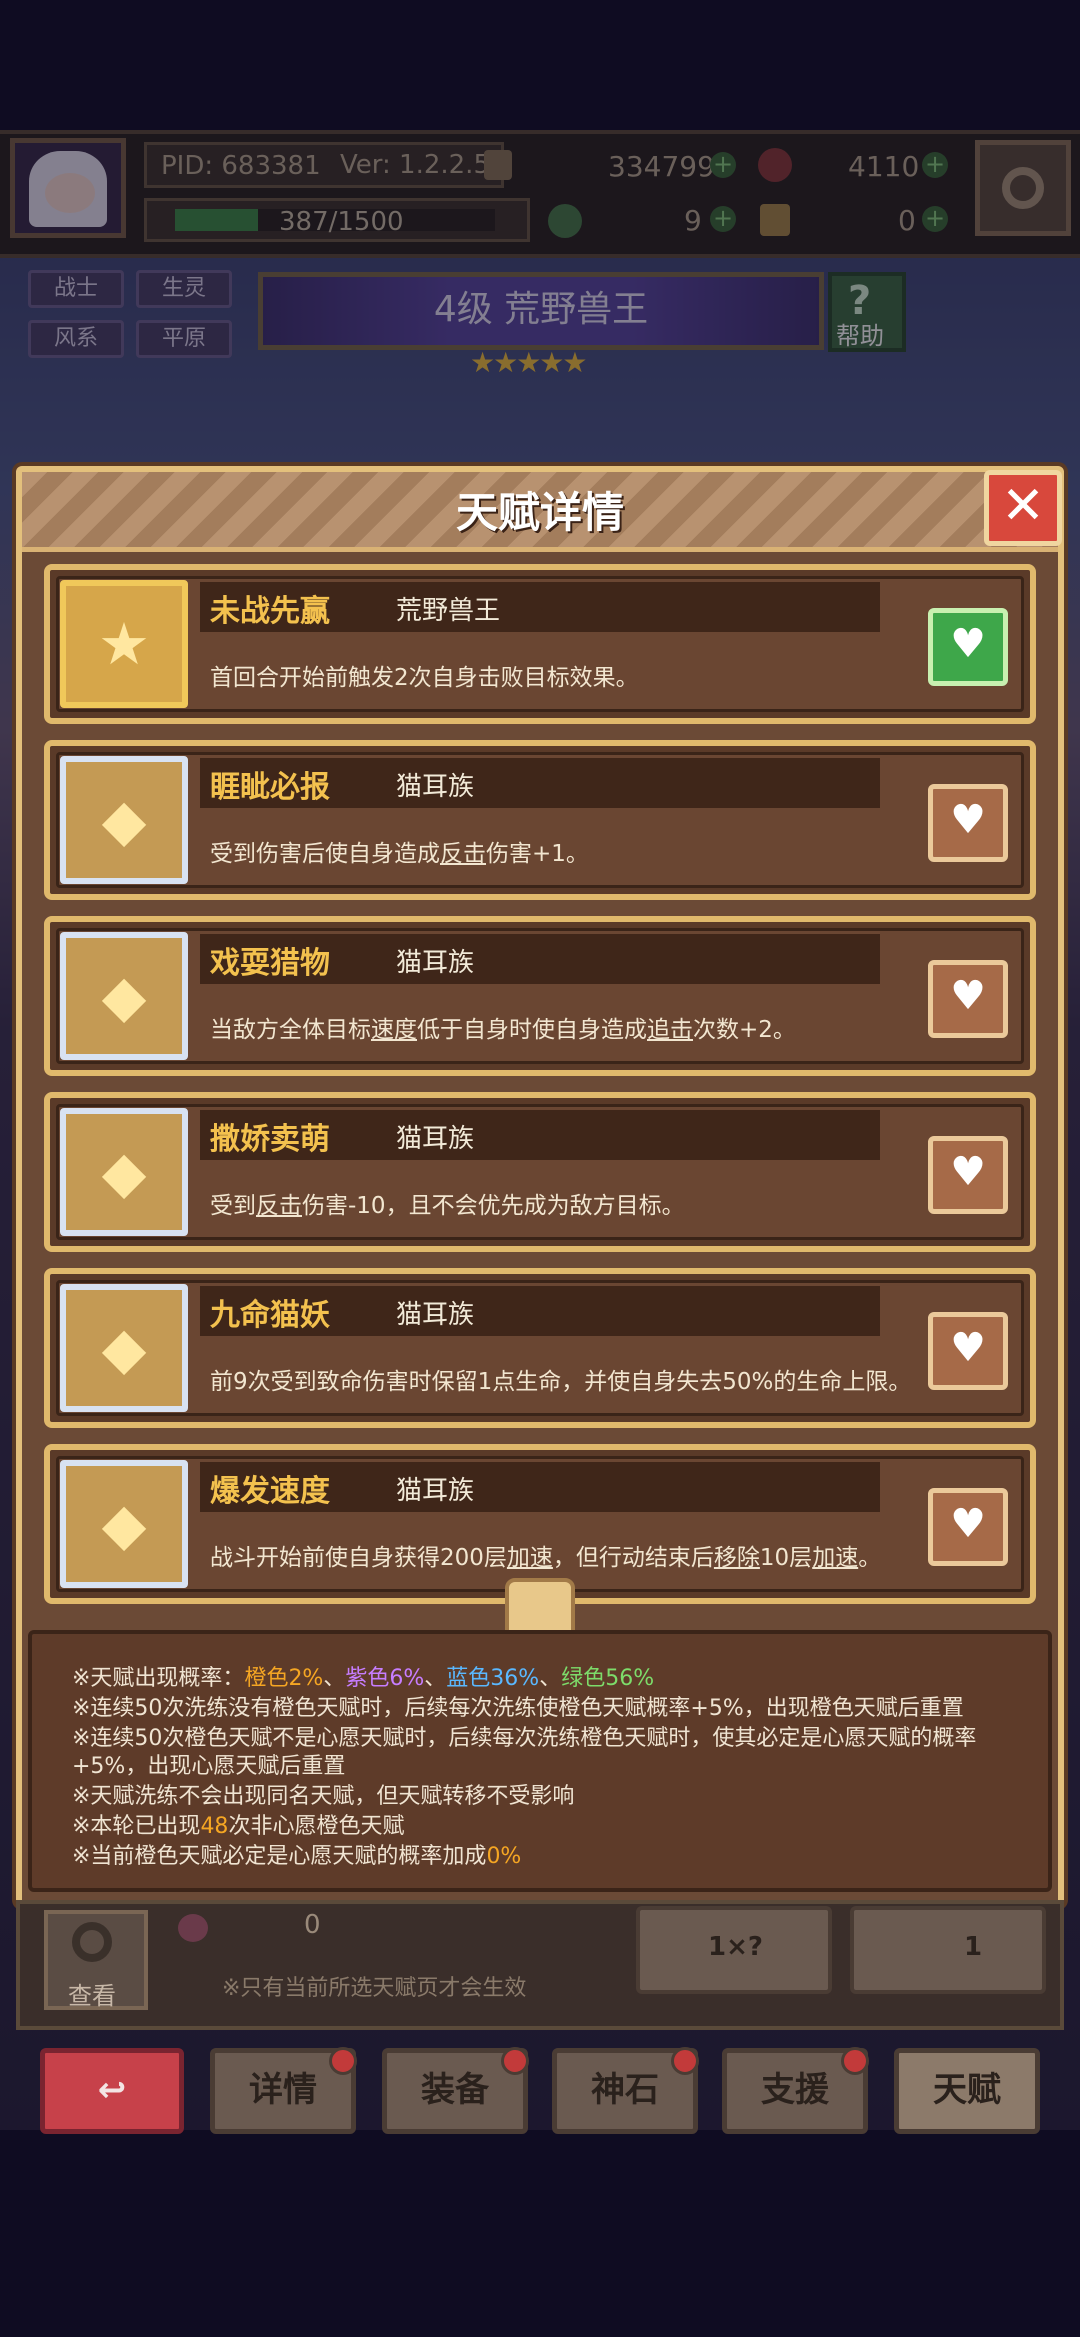 The height and width of the screenshot is (2337, 1080). I want to click on talent-description: 战斗开始前使自身获得200层加速，但行动结束后移除10层加速。, so click(545, 1555).